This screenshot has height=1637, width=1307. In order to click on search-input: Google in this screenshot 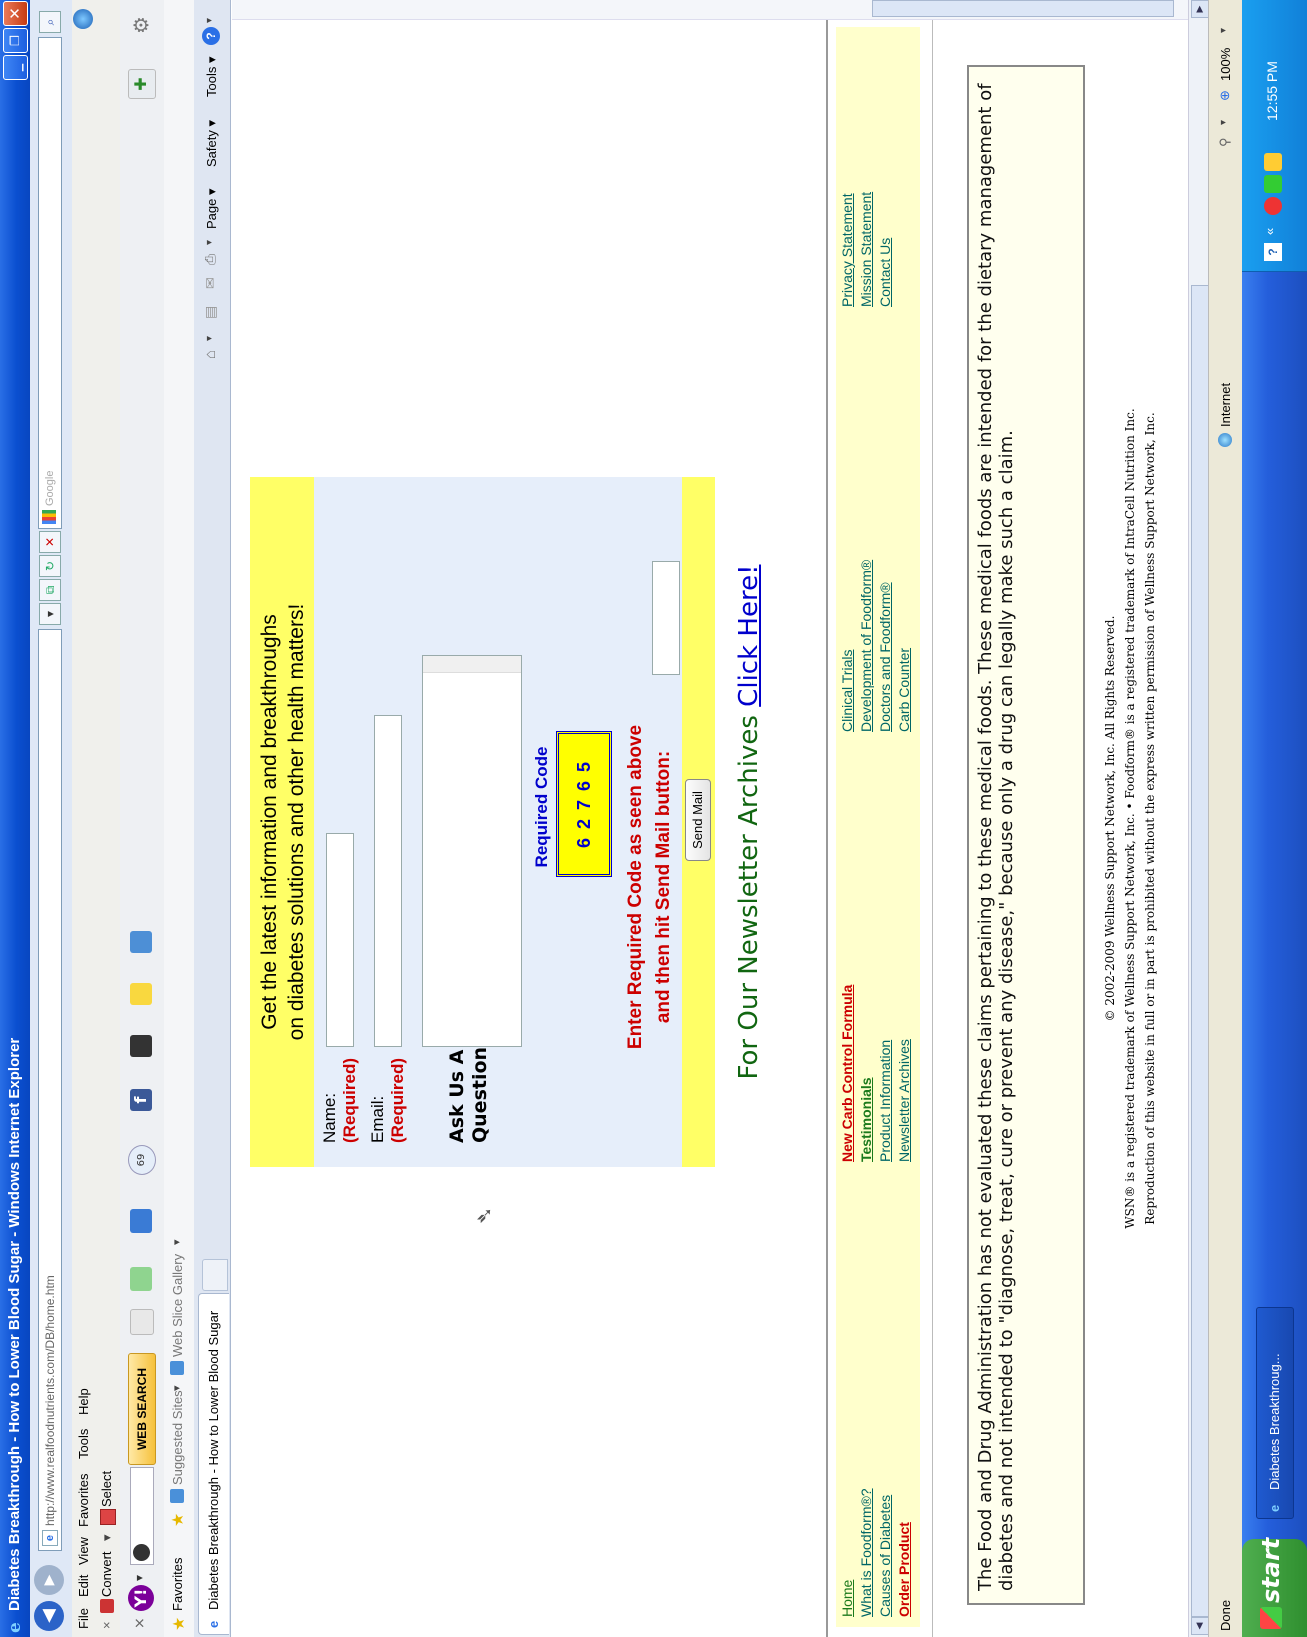, I will do `click(50, 283)`.